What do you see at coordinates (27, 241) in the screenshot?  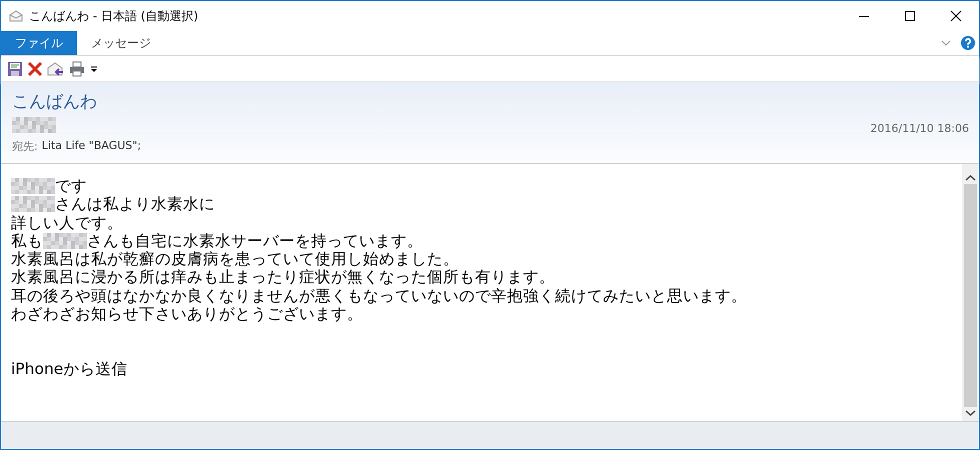 I see `message-text: 私も` at bounding box center [27, 241].